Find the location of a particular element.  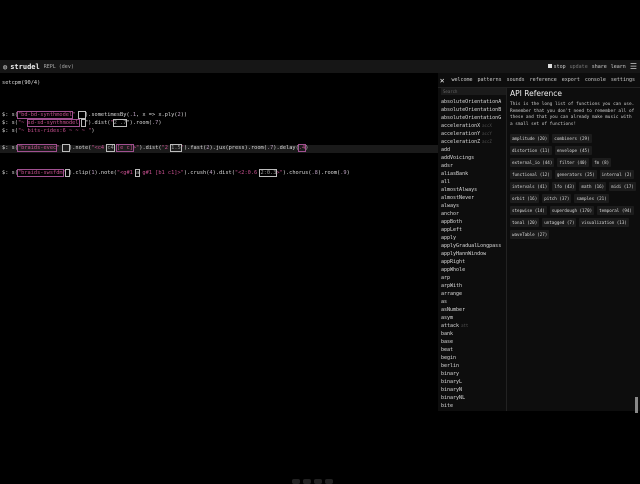

function-list-item: almostAlways is located at coordinates (474, 190).